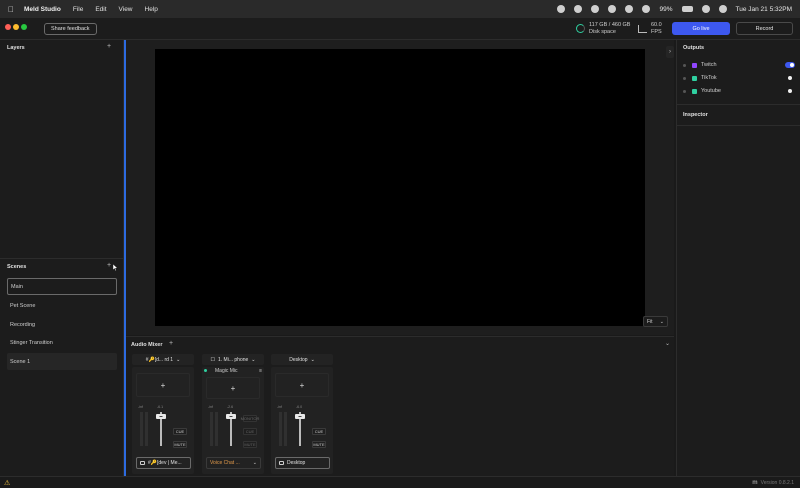  What do you see at coordinates (642, 28) in the screenshot?
I see `fps-graph-icon` at bounding box center [642, 28].